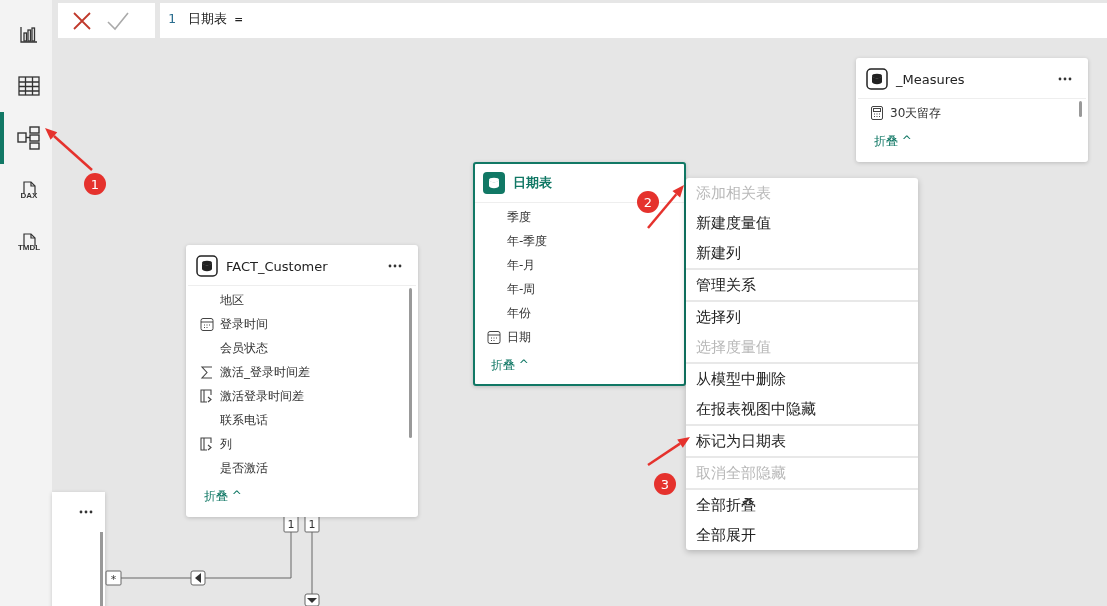  I want to click on table-card: FACT_Customer 地区 登录时间 会员状态 激活_登录时间差 激活登录时间差 联系电话 列 是否激活 折叠 ^, so click(302, 381).